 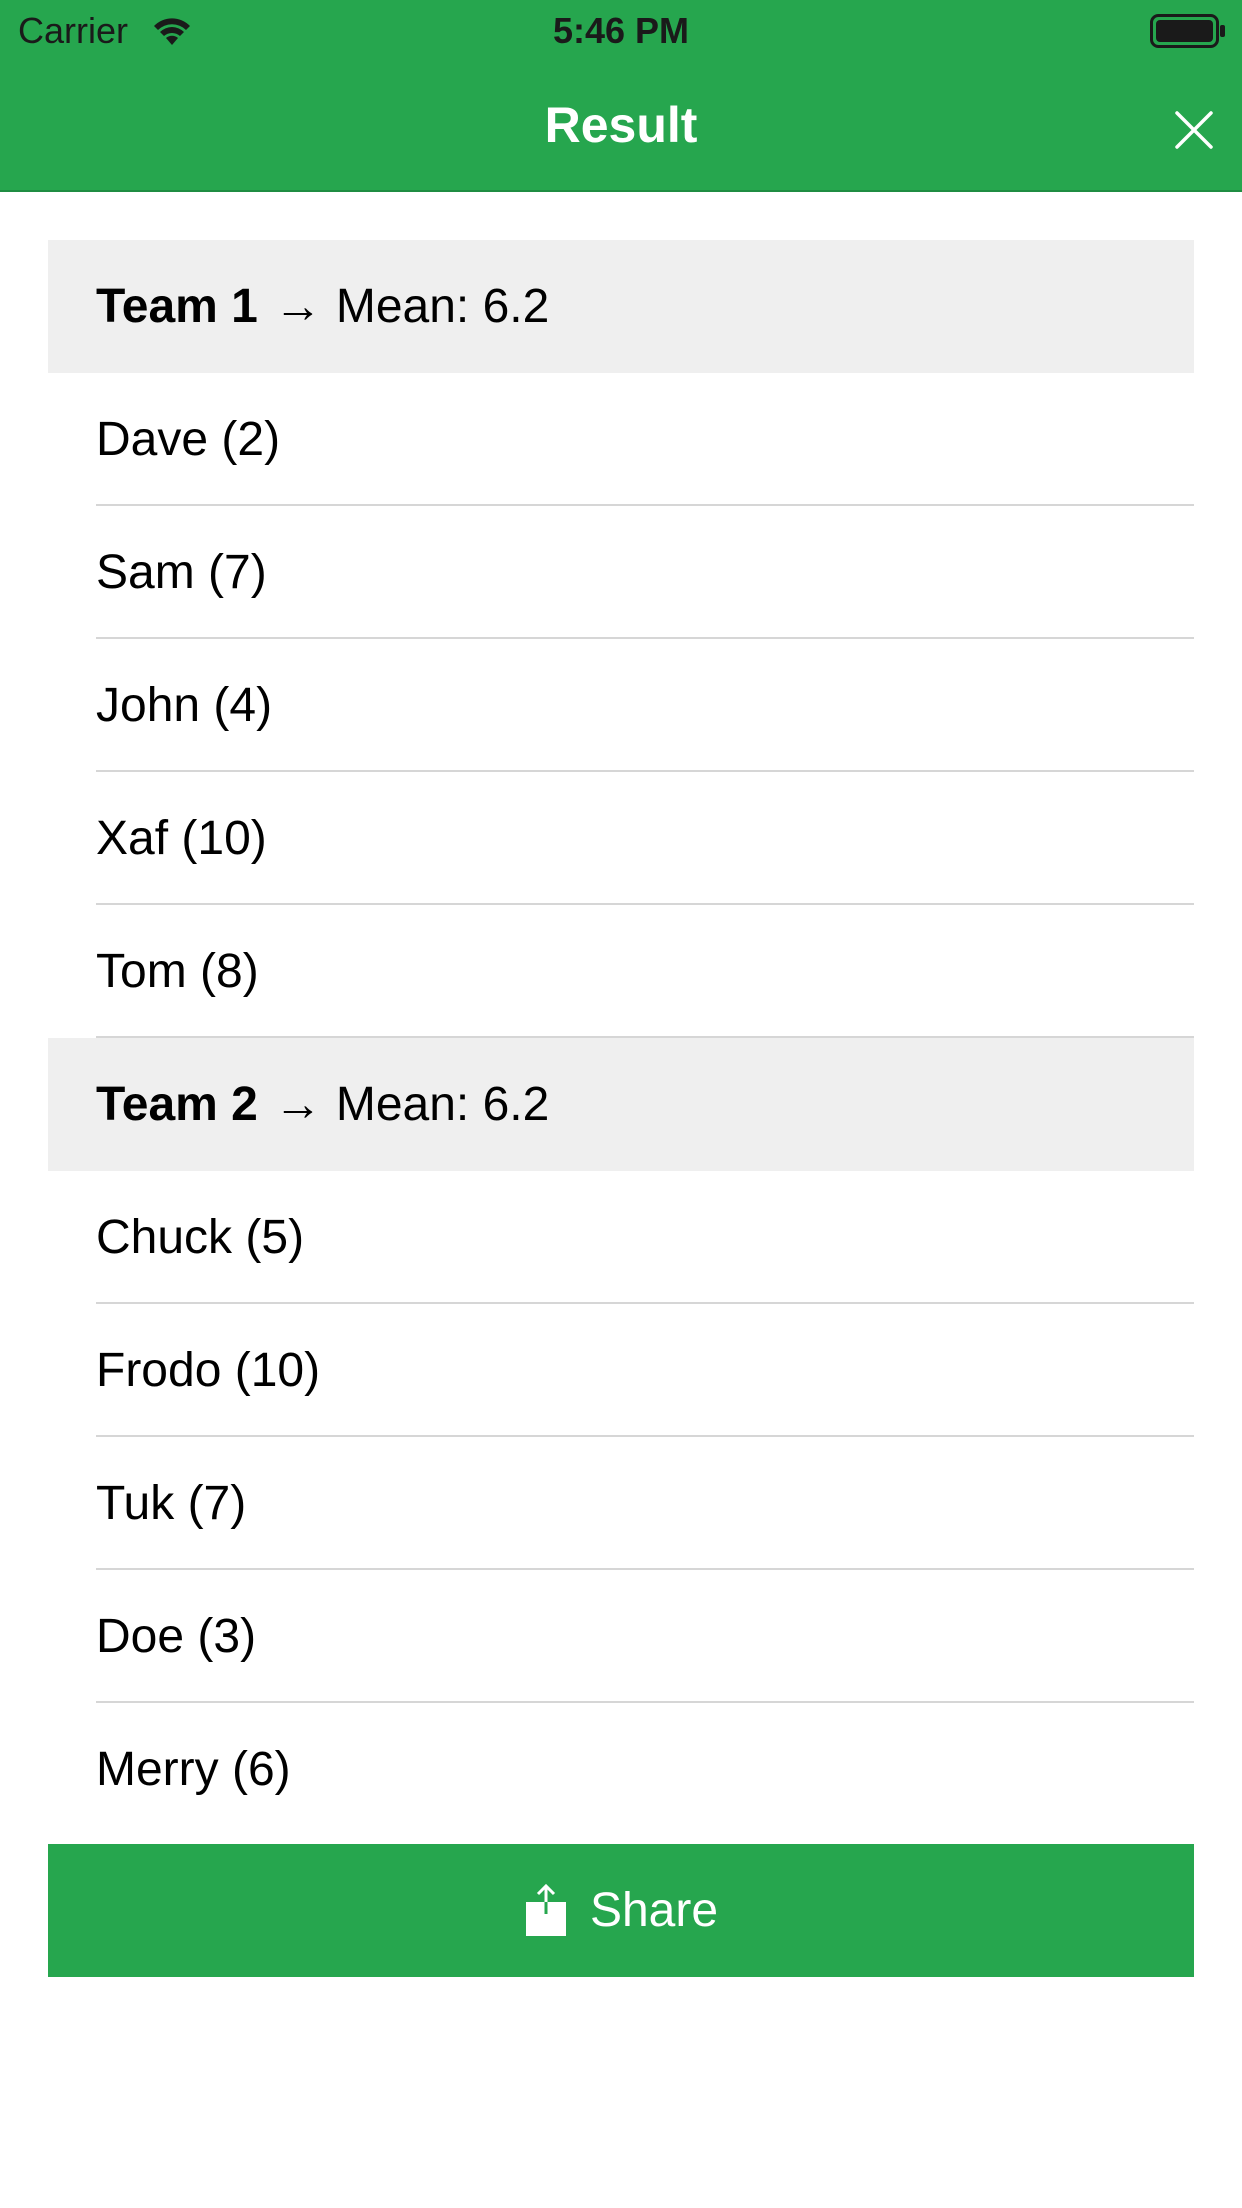 What do you see at coordinates (621, 306) in the screenshot?
I see `team-1-header: Team 1 → Mean: 6.2` at bounding box center [621, 306].